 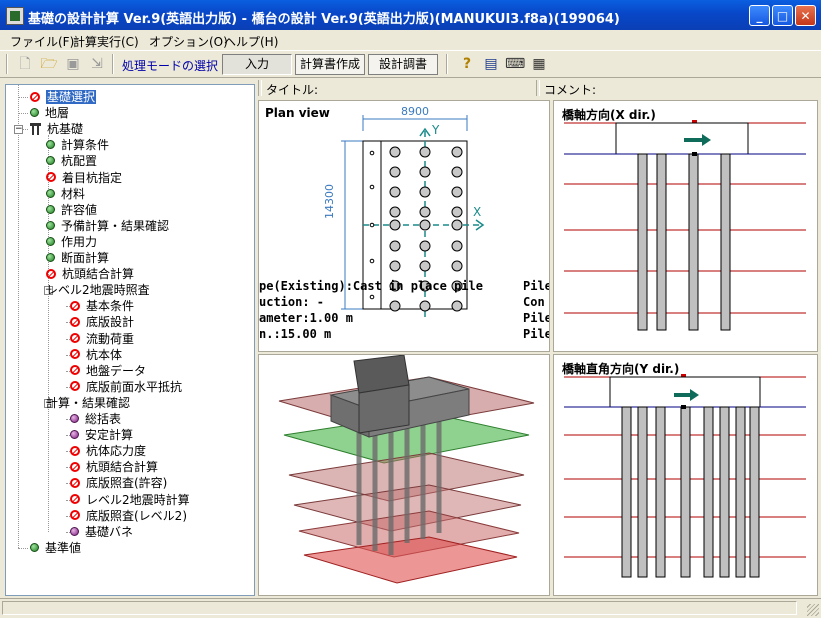 I want to click on menu-file: ファイル(F), so click(x=42, y=41).